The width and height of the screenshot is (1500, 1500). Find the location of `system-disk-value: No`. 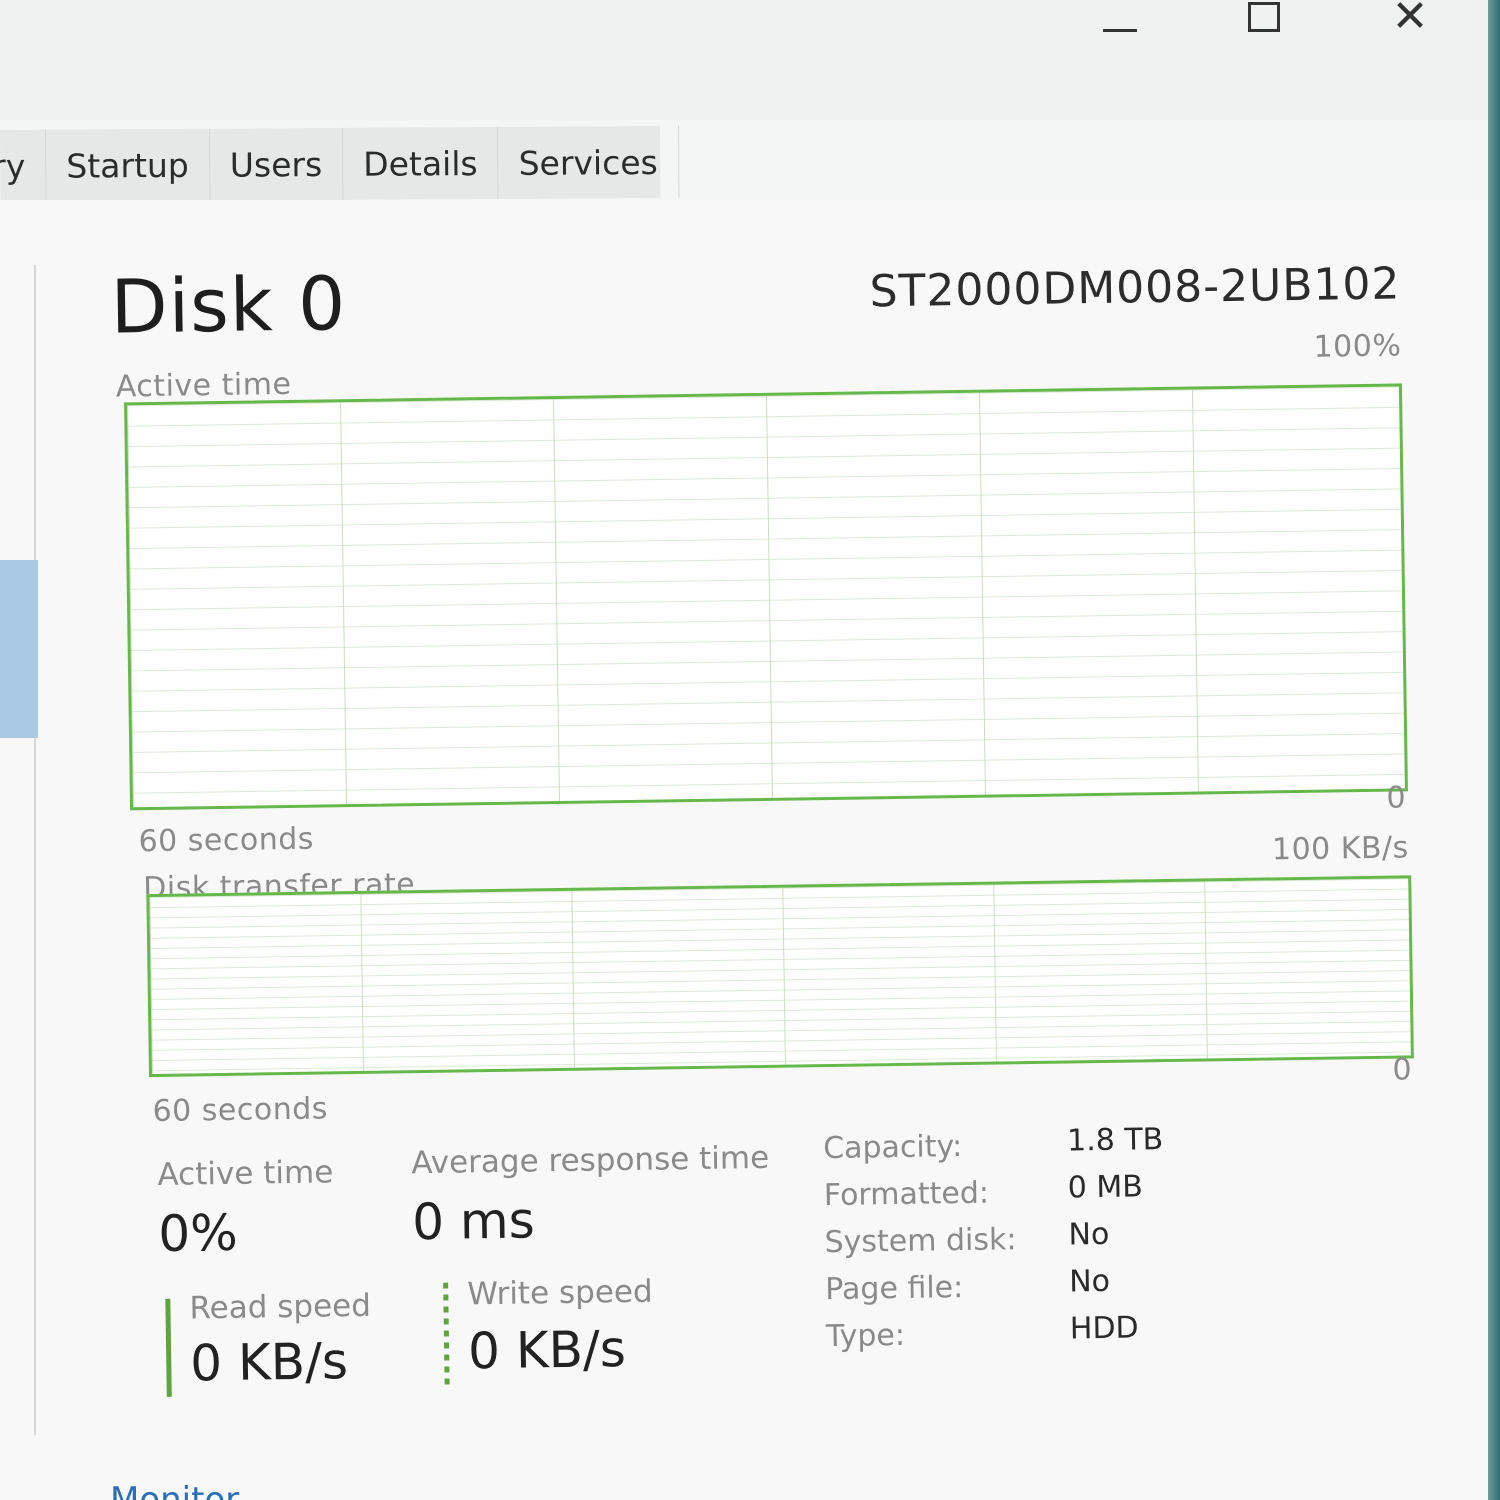

system-disk-value: No is located at coordinates (1089, 1234).